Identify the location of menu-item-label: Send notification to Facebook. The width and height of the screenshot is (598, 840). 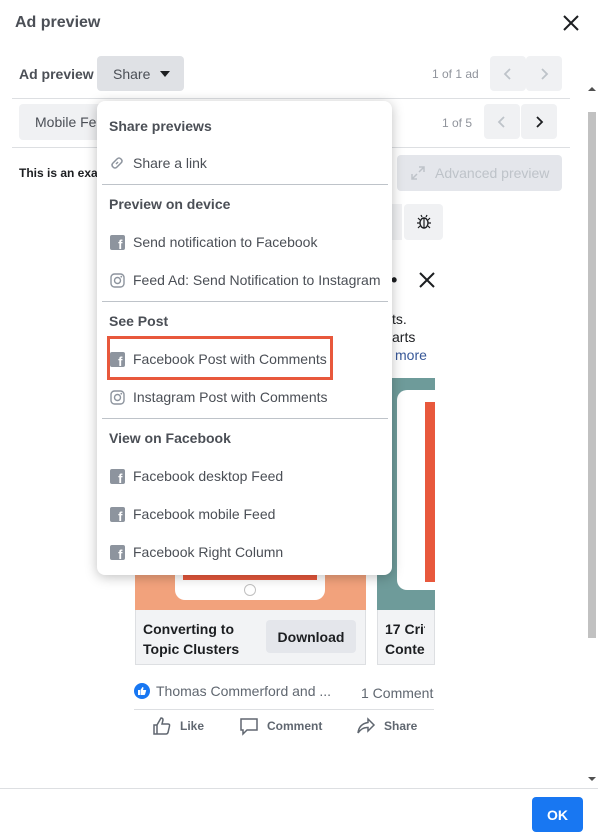
(225, 242).